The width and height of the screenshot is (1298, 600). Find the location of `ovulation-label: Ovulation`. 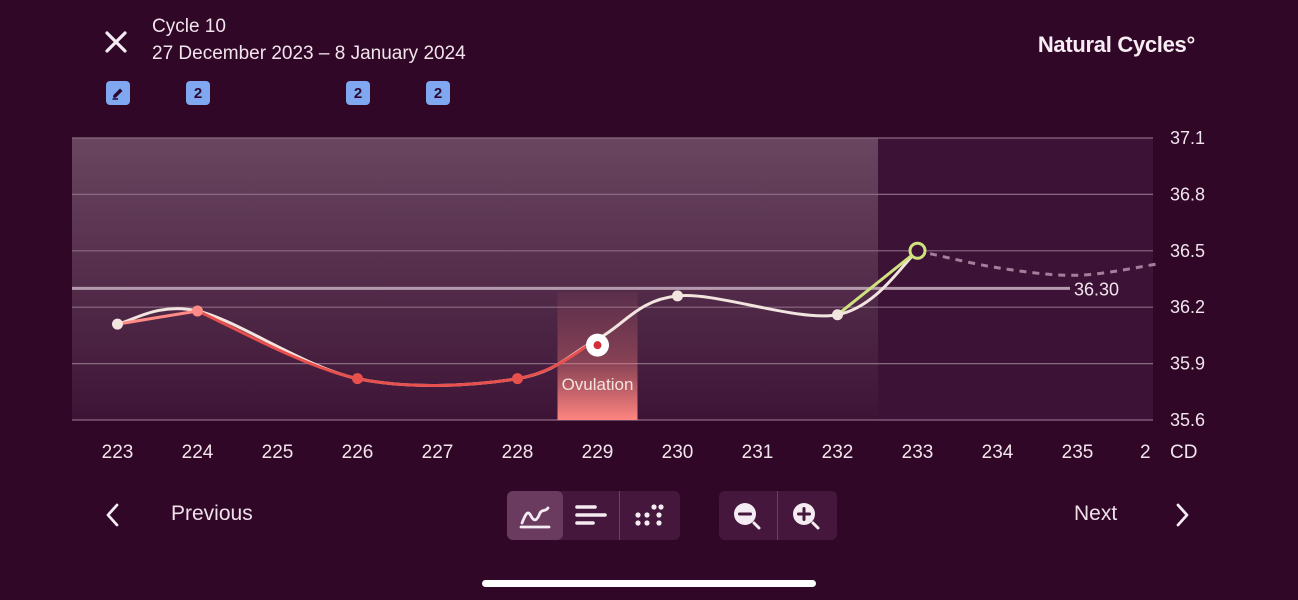

ovulation-label: Ovulation is located at coordinates (598, 384).